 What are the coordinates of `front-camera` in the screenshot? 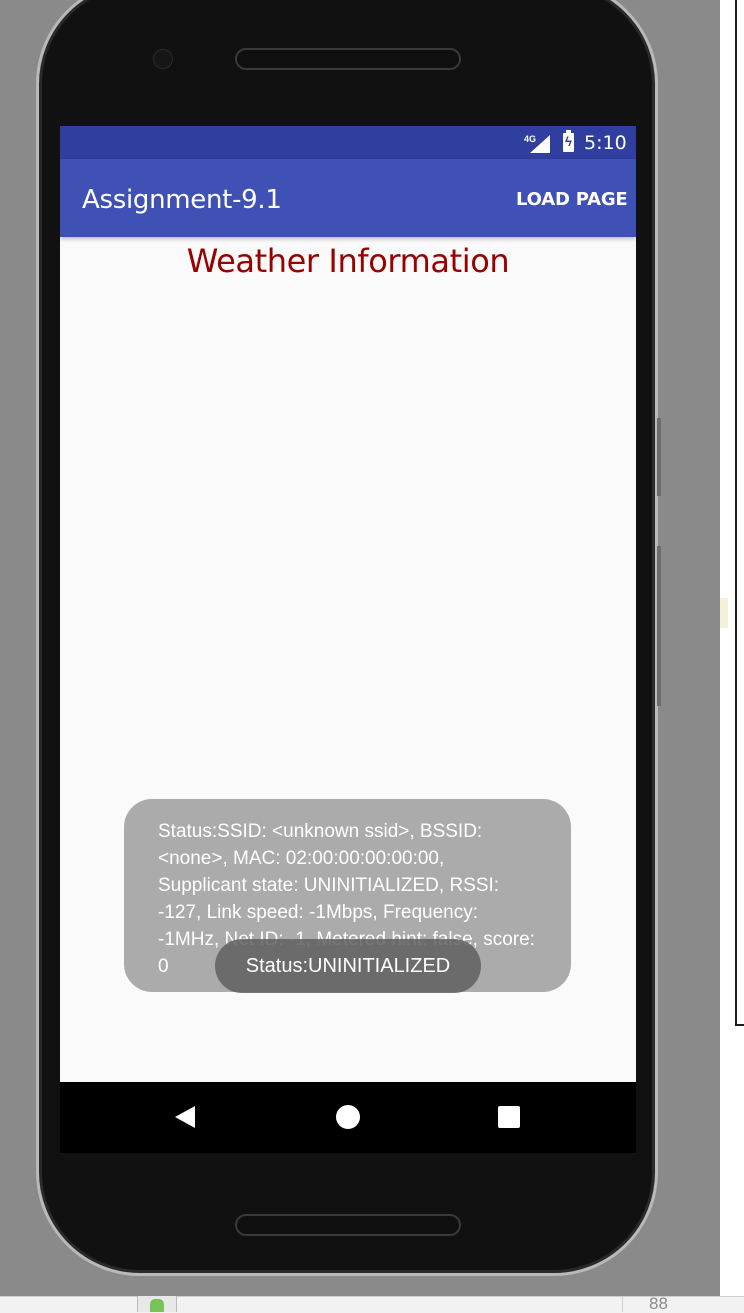 It's located at (163, 59).